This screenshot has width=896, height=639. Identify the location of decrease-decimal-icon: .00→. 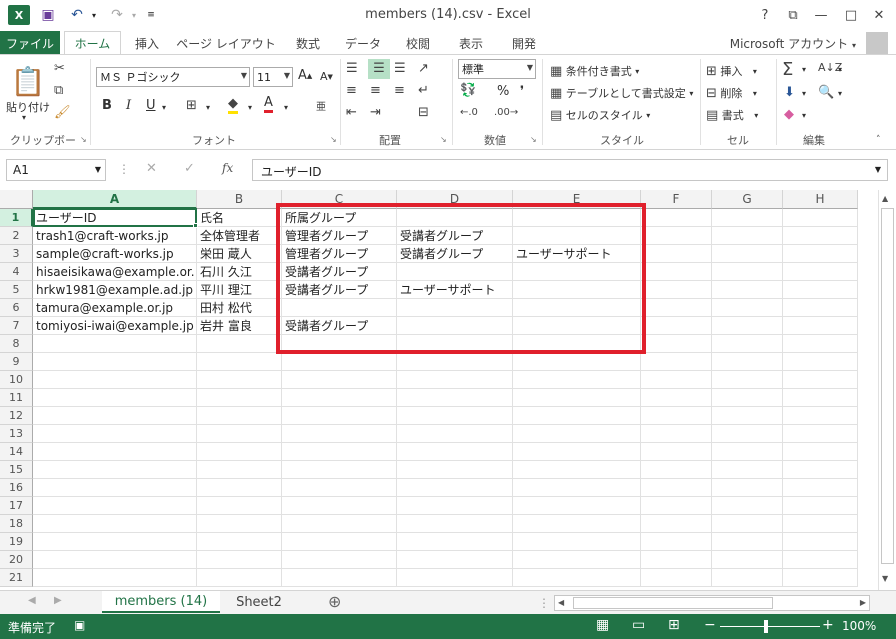
(506, 112).